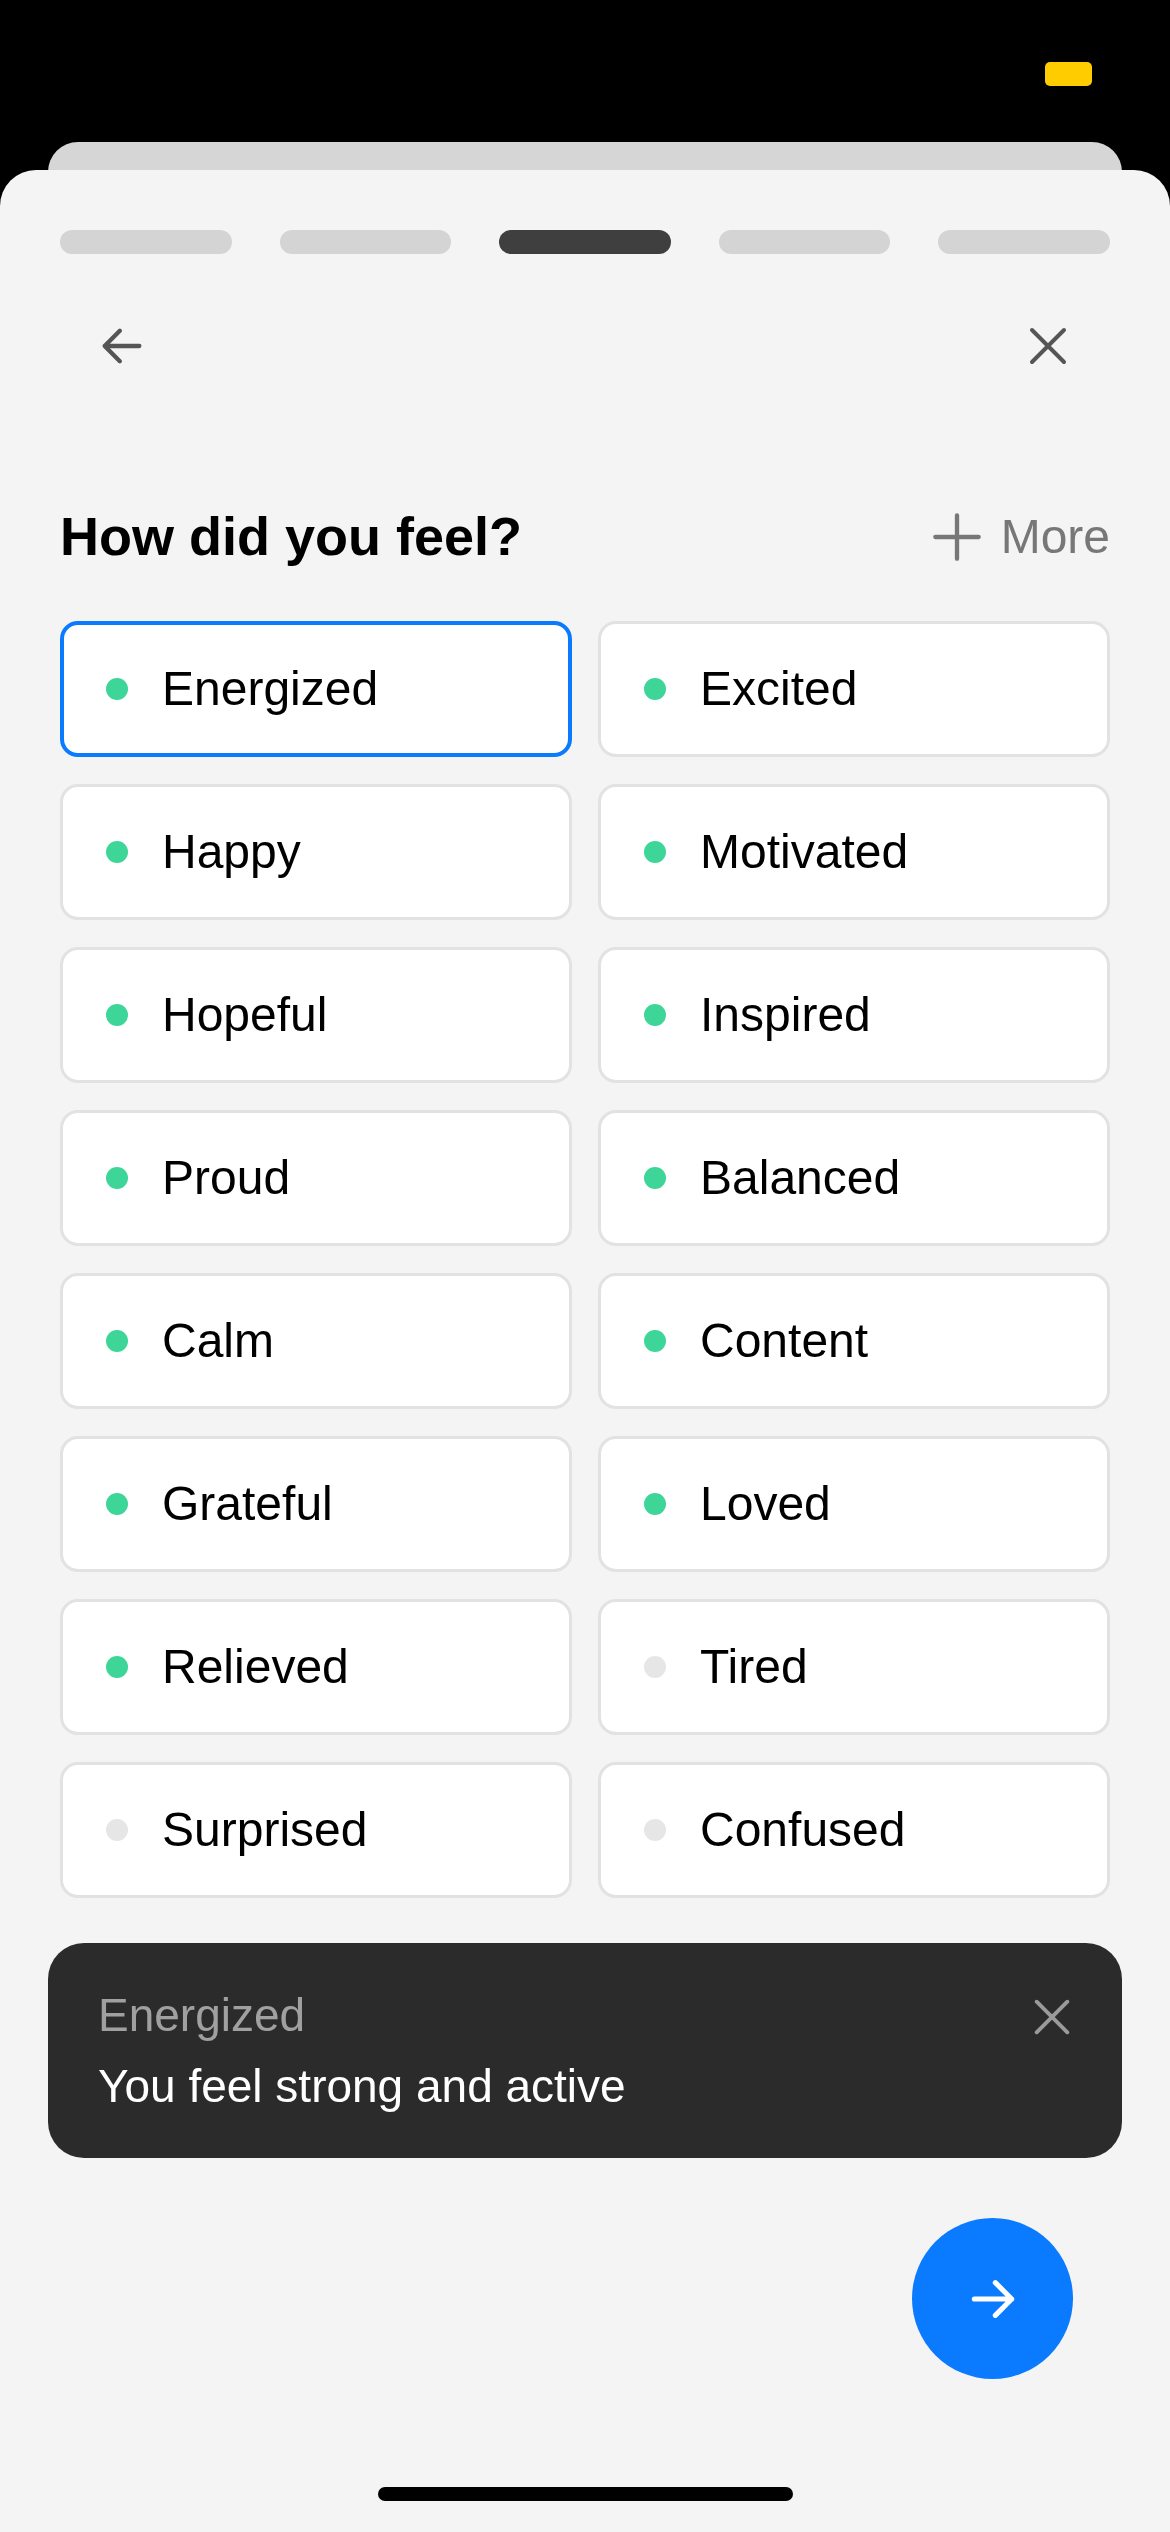  What do you see at coordinates (854, 1015) in the screenshot?
I see `mood-option: Inspired` at bounding box center [854, 1015].